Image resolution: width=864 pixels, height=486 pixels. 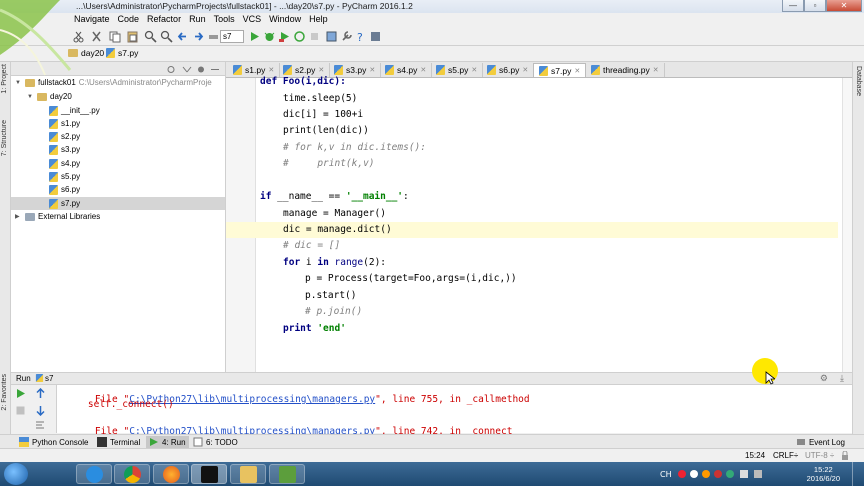 What do you see at coordinates (284, 36) in the screenshot?
I see `run-coverage-icon` at bounding box center [284, 36].